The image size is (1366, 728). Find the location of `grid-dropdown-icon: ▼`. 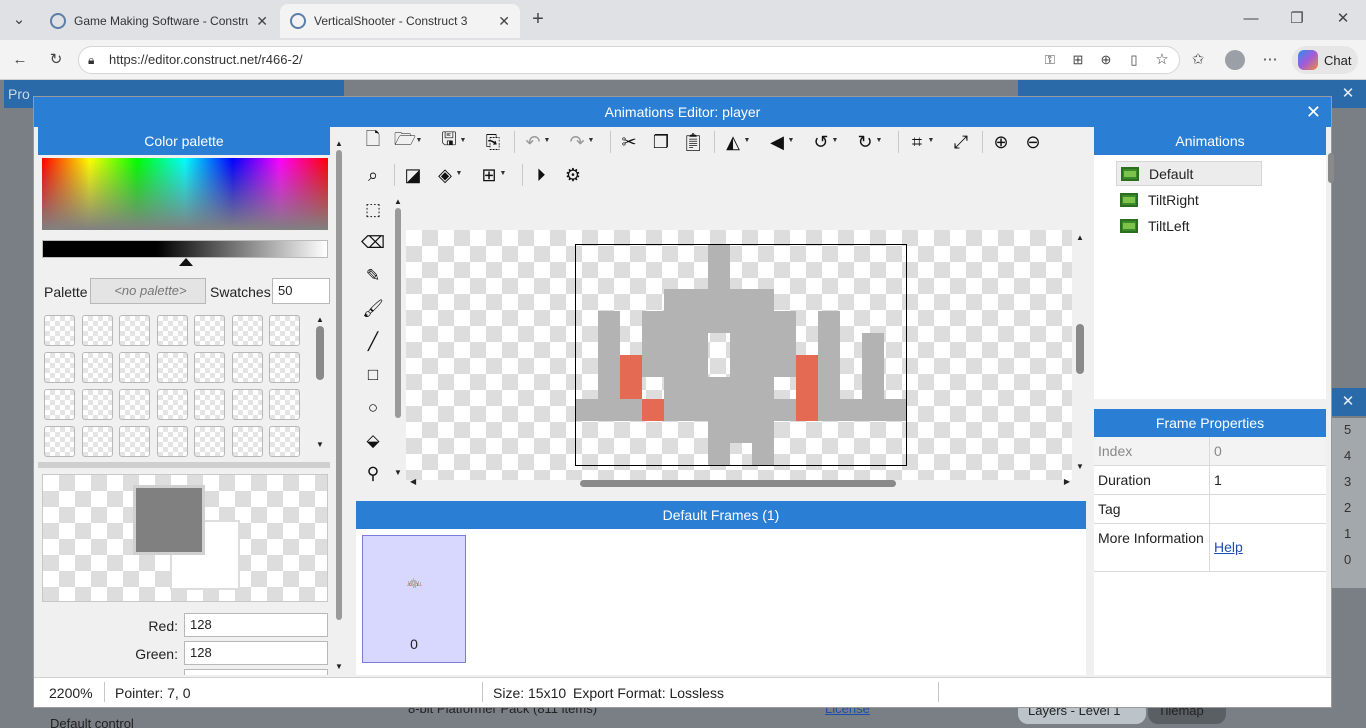

grid-dropdown-icon: ▼ is located at coordinates (503, 173).